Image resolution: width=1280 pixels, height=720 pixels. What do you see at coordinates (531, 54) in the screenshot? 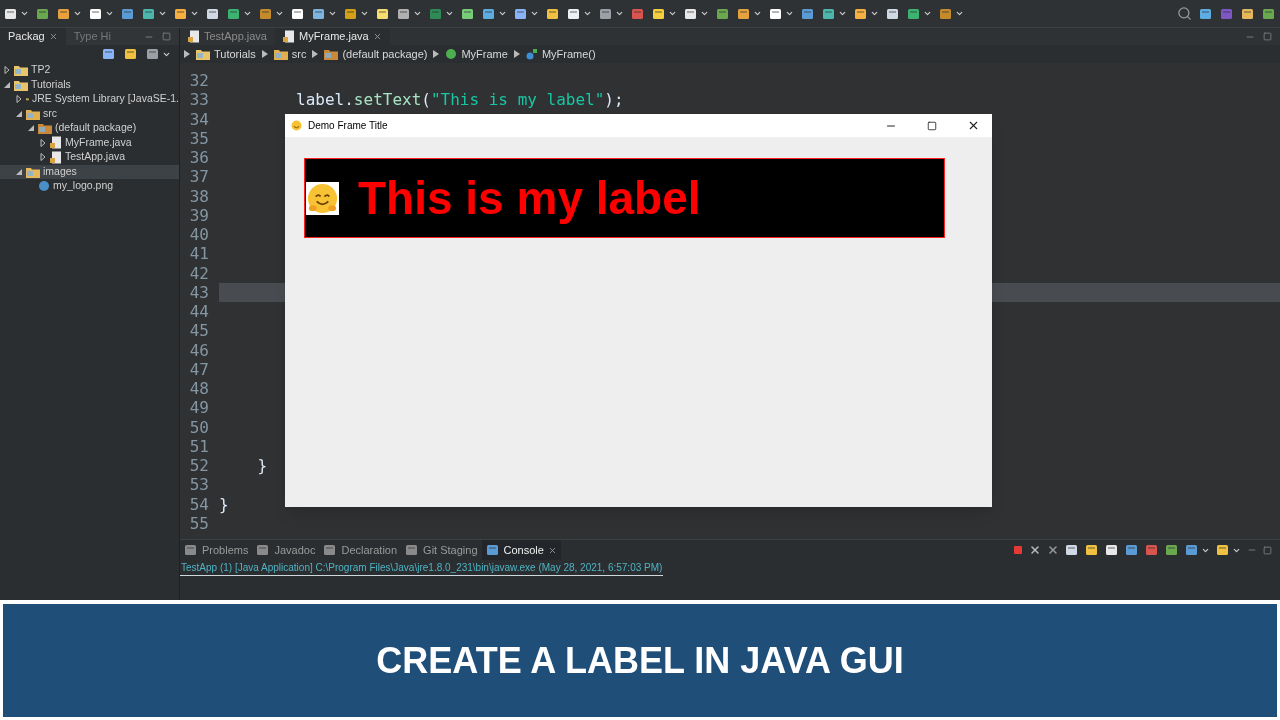
I see `method-icon` at bounding box center [531, 54].